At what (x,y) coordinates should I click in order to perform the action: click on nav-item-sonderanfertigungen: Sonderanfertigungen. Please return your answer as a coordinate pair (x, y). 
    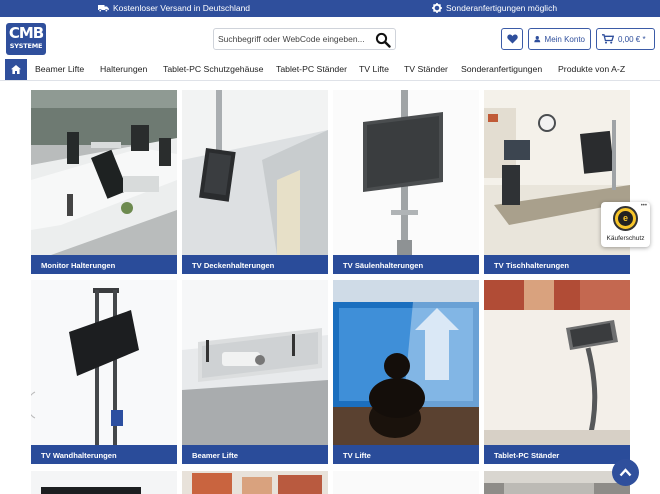
    Looking at the image, I should click on (501, 69).